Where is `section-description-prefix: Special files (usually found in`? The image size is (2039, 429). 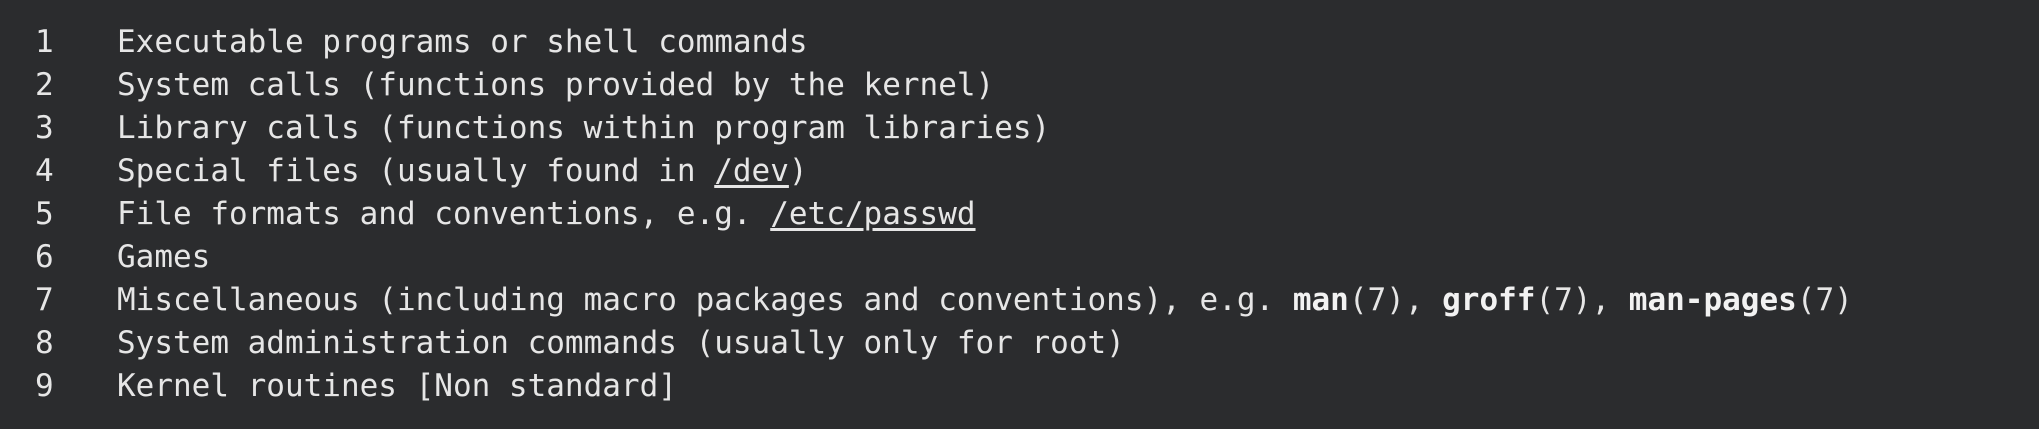 section-description-prefix: Special files (usually found in is located at coordinates (416, 171).